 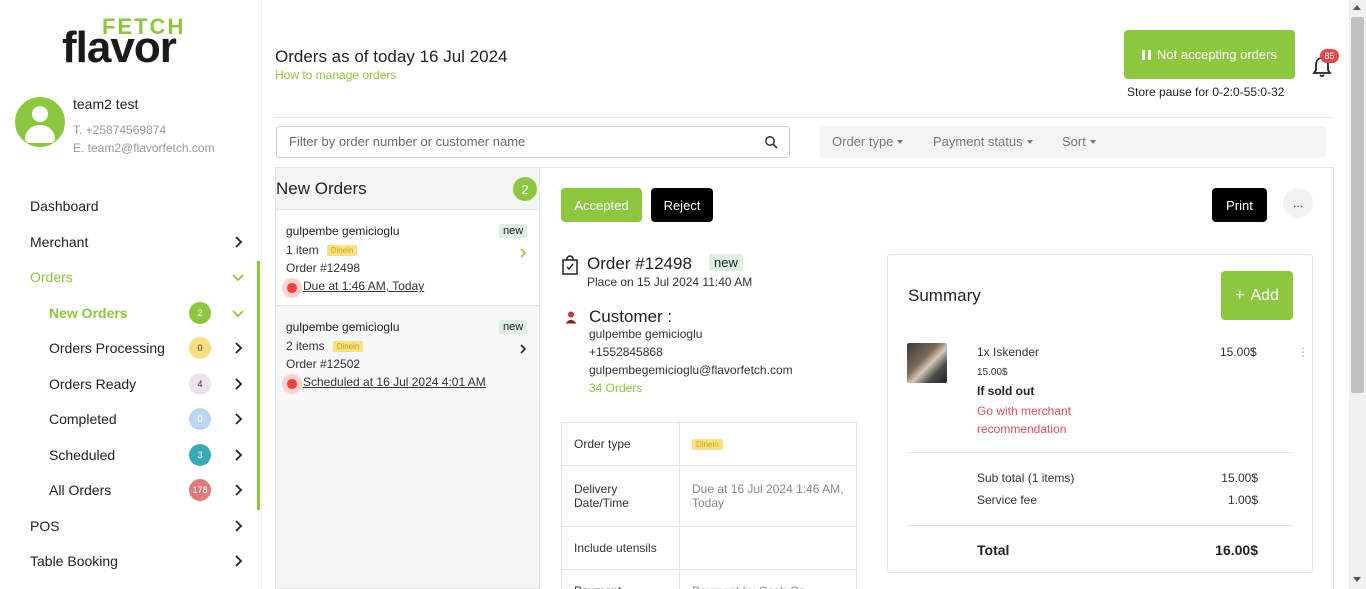 What do you see at coordinates (1007, 500) in the screenshot?
I see `service-fee-label: Service fee` at bounding box center [1007, 500].